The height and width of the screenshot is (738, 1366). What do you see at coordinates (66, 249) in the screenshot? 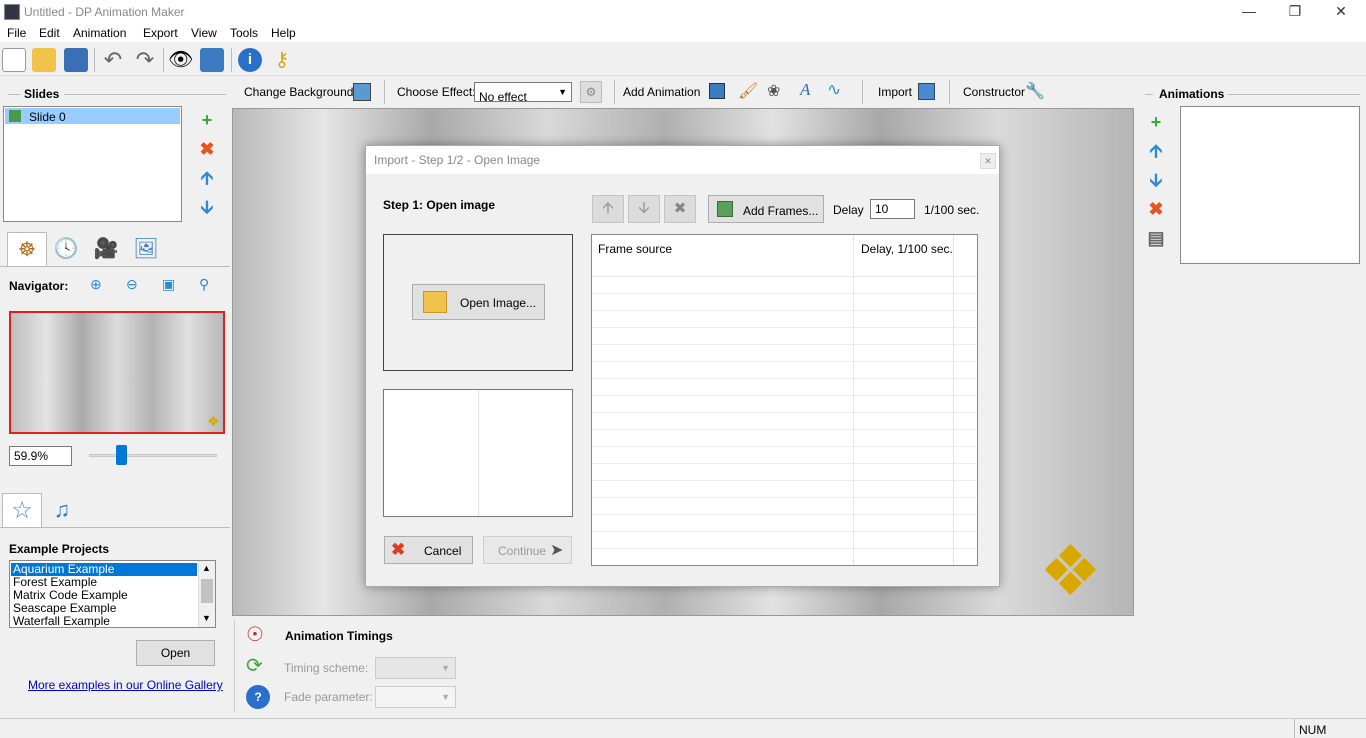
I see `clock-icon: 🕓` at bounding box center [66, 249].